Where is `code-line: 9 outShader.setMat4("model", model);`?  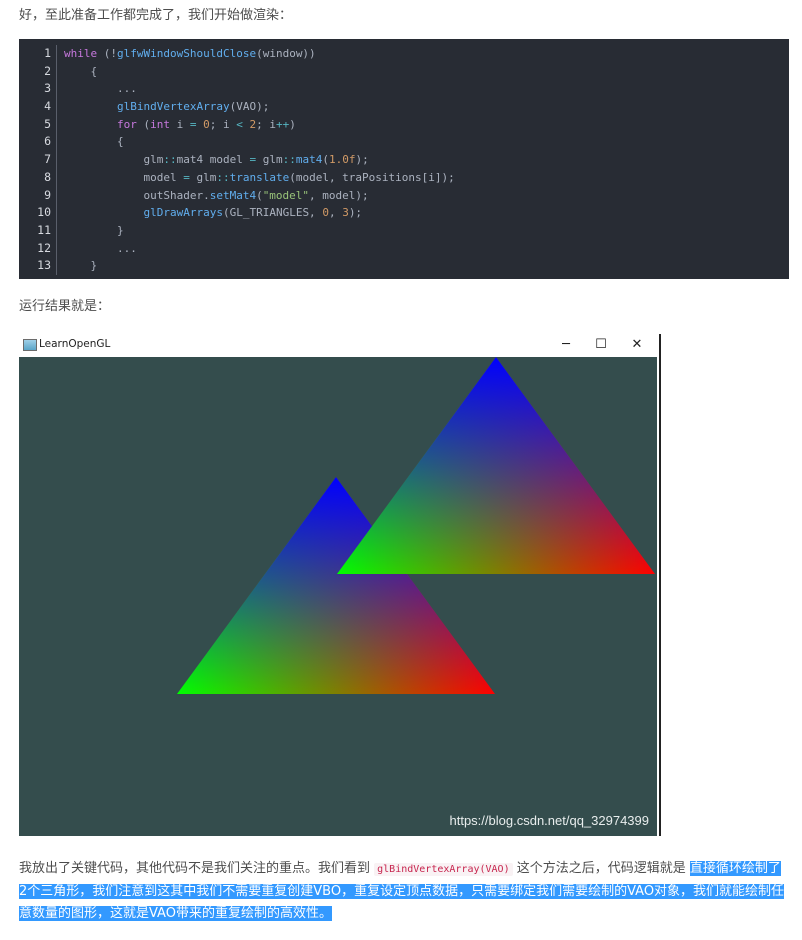
code-line: 9 outShader.setMat4("model", model); is located at coordinates (404, 195).